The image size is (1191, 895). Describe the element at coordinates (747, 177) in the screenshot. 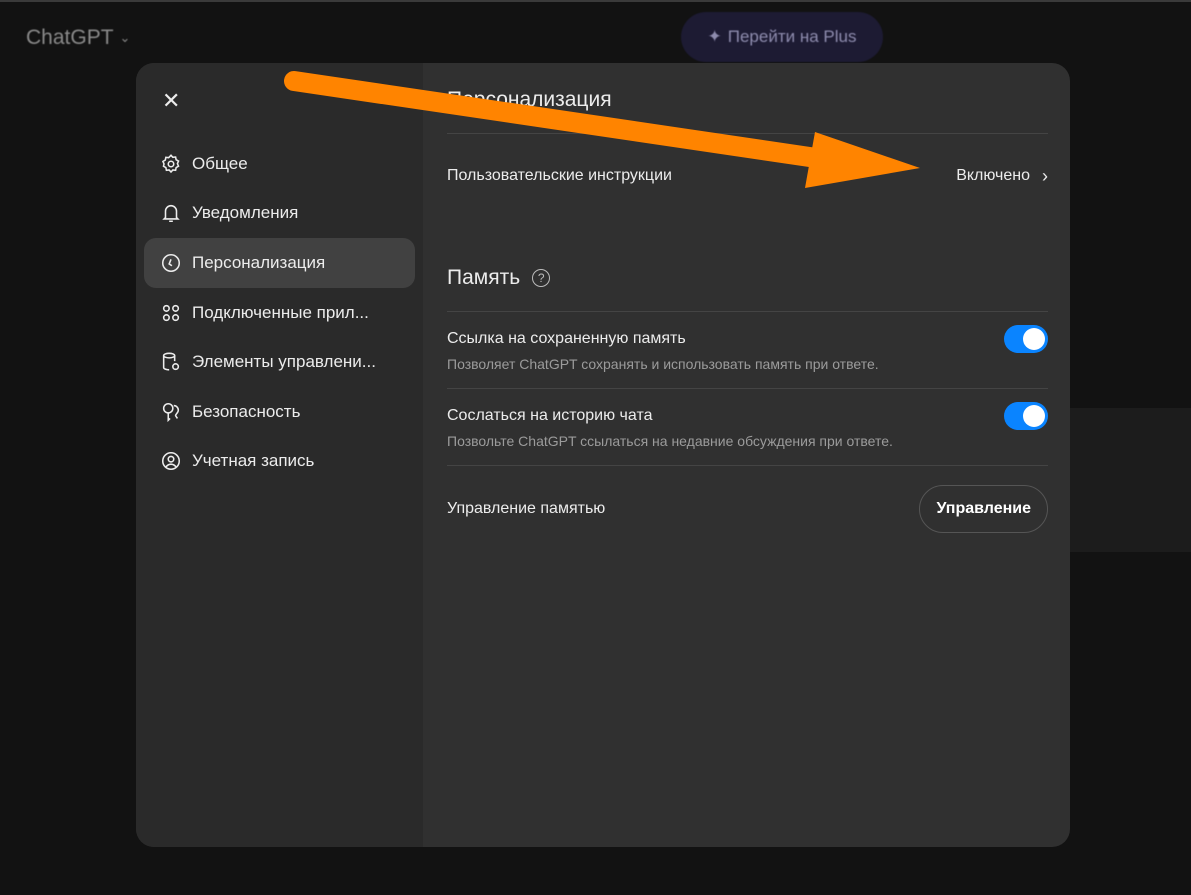

I see `custom-instructions-row: Пользовательские инструкции Включено ›` at that location.